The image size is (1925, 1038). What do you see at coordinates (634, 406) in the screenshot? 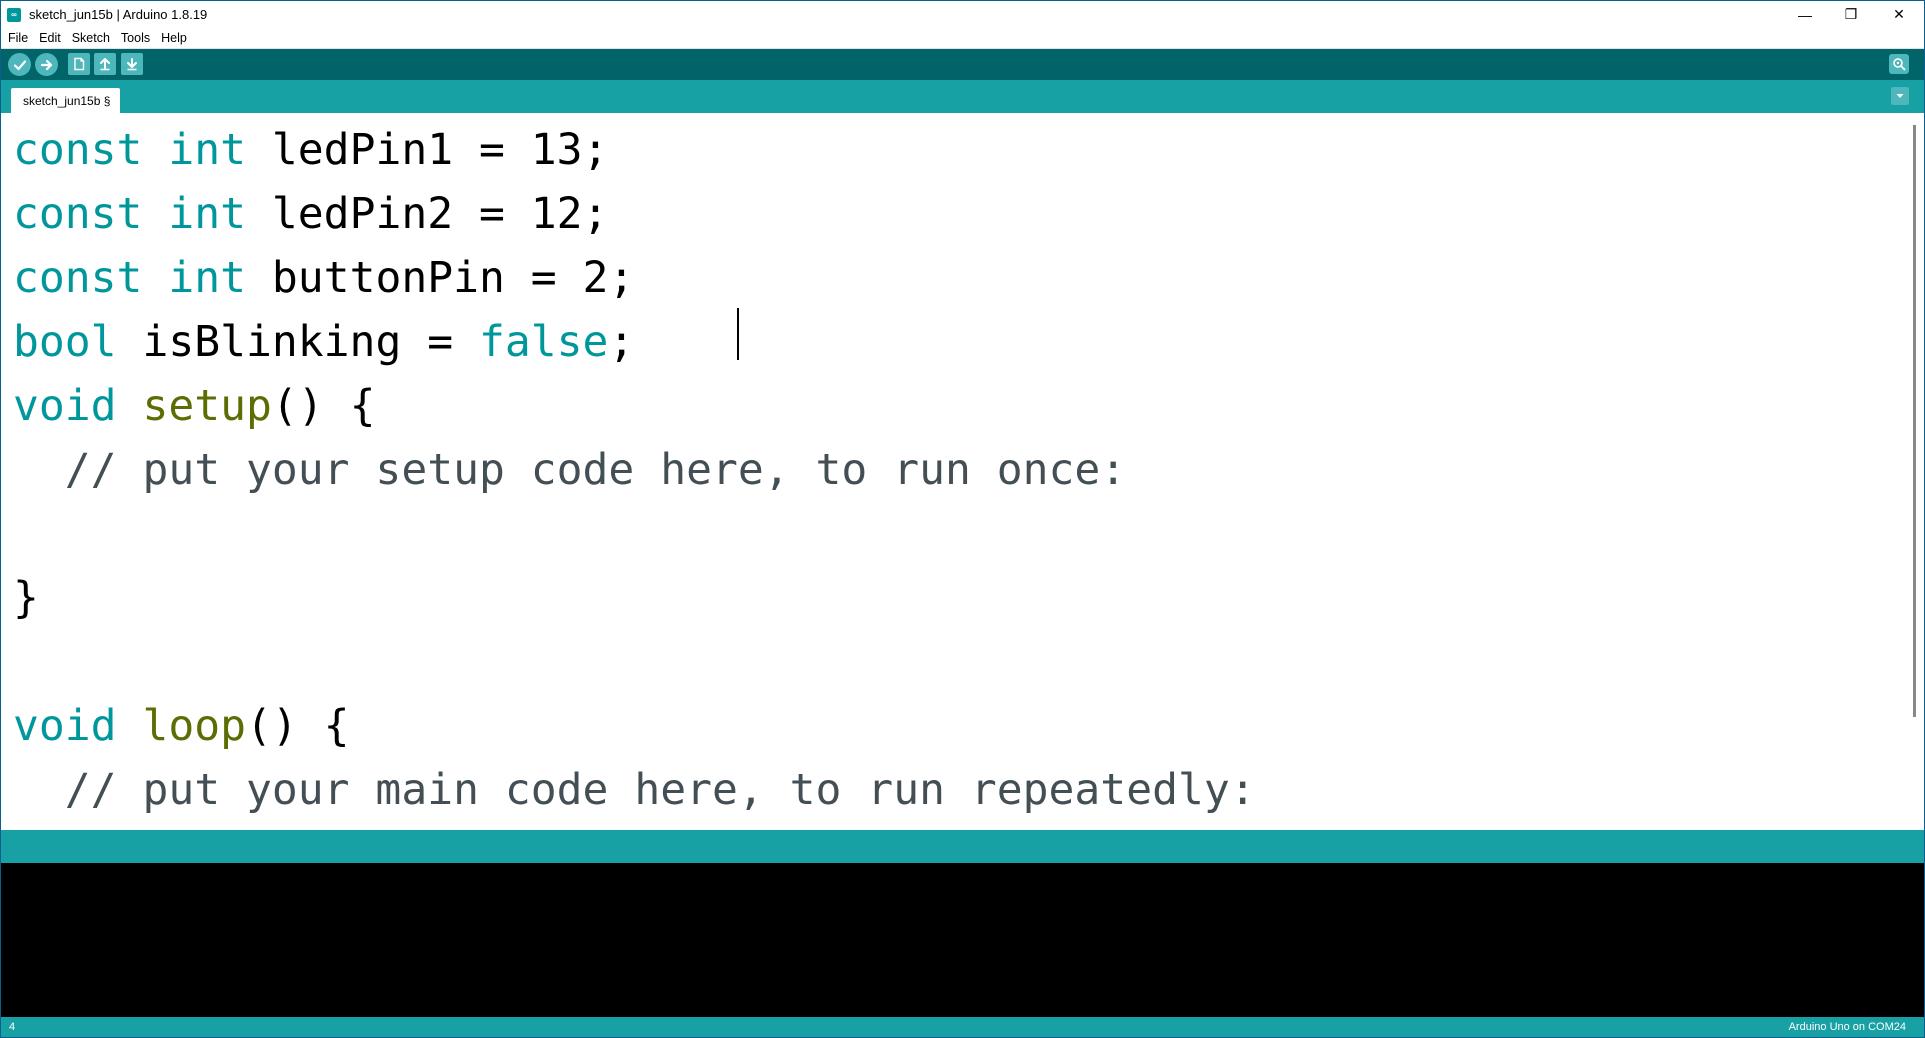
I see `code-line: void setup() {` at bounding box center [634, 406].